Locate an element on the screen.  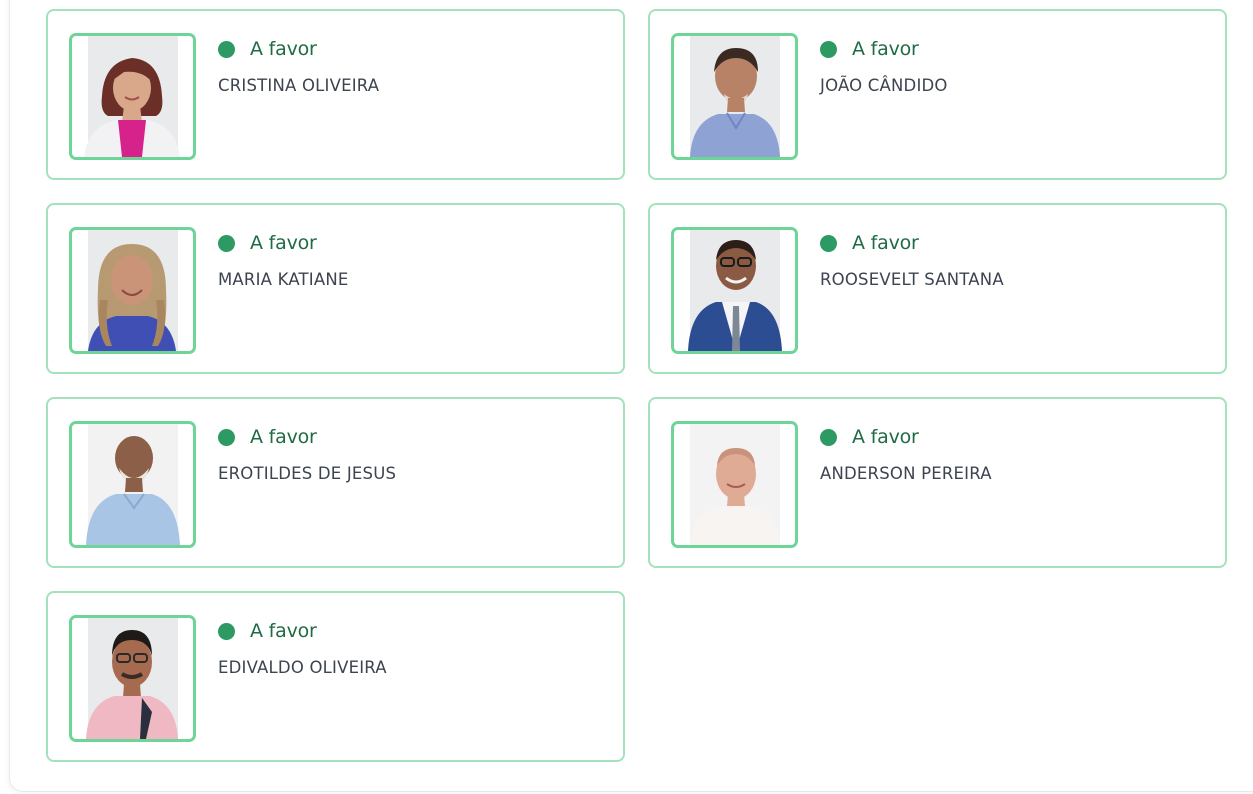
councilor-name: ANDERSON PEREIRA is located at coordinates (906, 473).